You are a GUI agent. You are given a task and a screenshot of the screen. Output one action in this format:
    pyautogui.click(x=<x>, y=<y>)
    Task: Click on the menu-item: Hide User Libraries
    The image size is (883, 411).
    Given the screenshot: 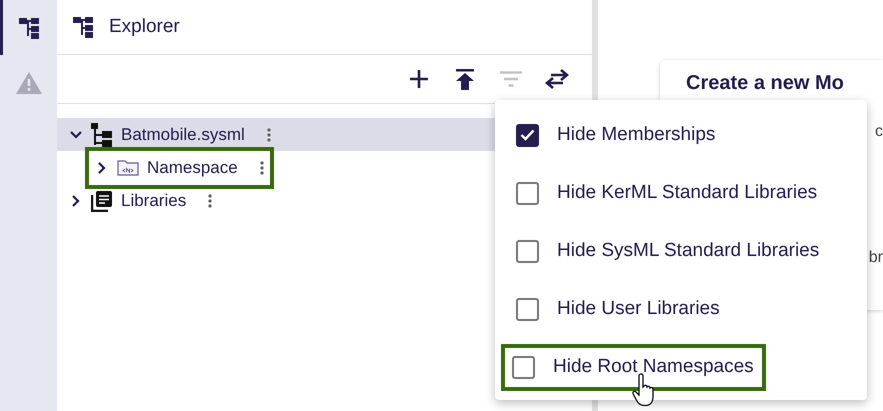 What is the action you would take?
    pyautogui.click(x=612, y=309)
    